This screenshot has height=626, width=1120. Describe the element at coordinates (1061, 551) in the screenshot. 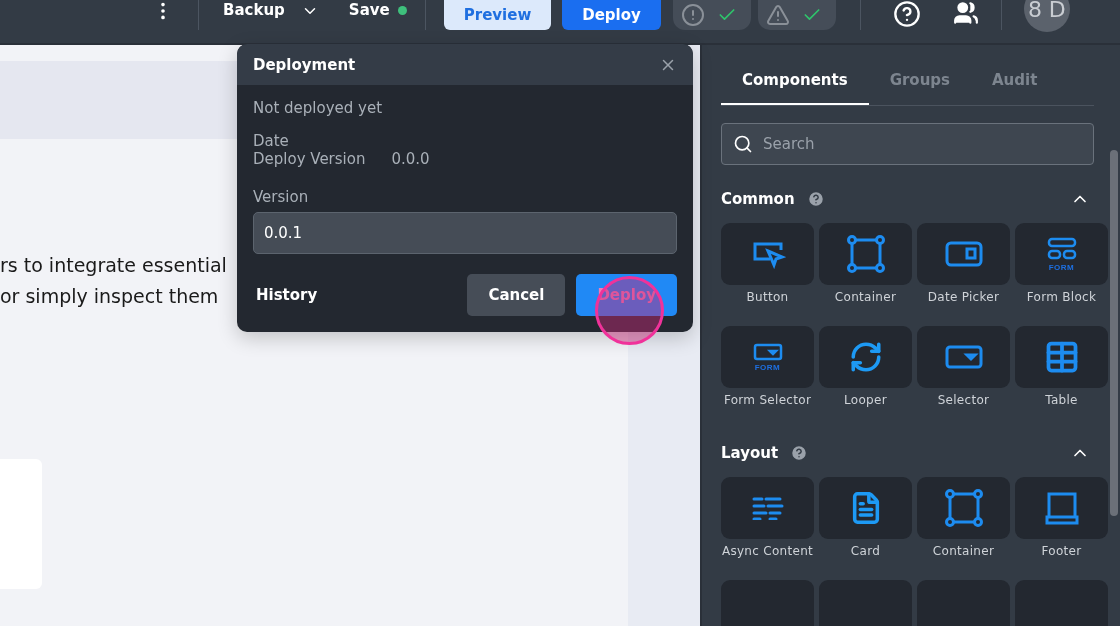

I see `component-label: Footer` at that location.